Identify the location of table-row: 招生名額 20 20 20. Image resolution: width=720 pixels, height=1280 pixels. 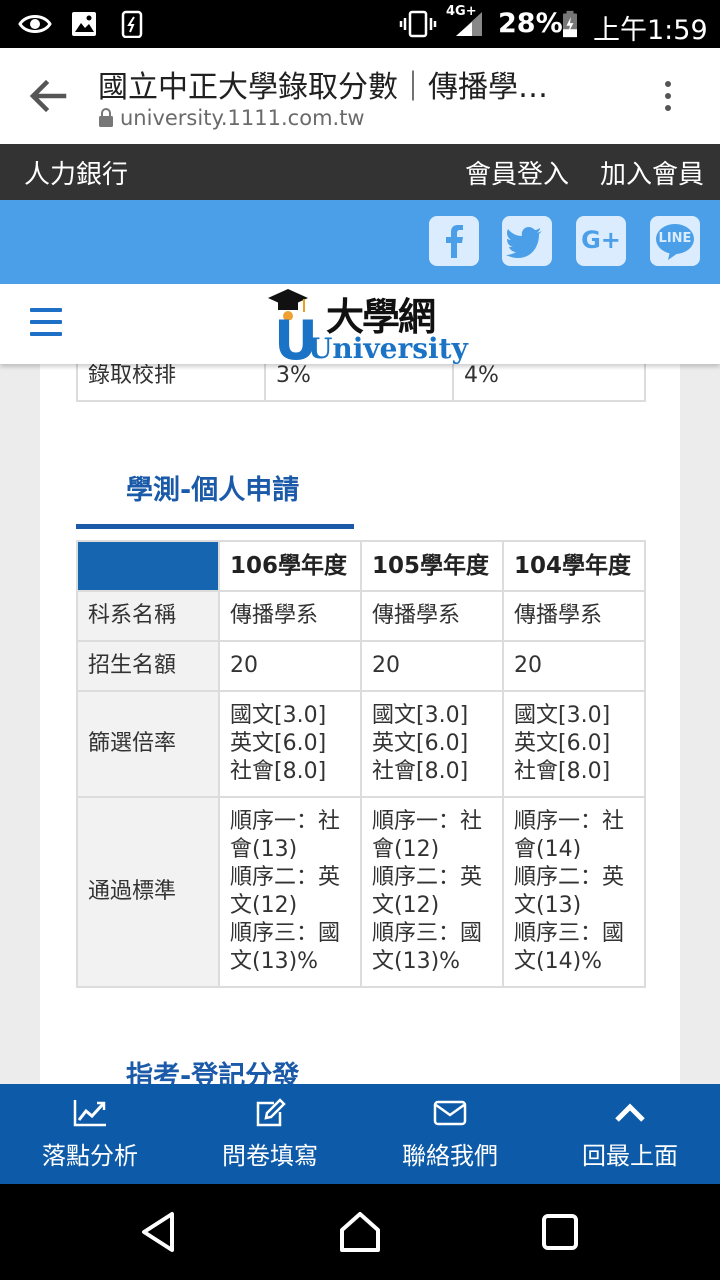
(361, 666).